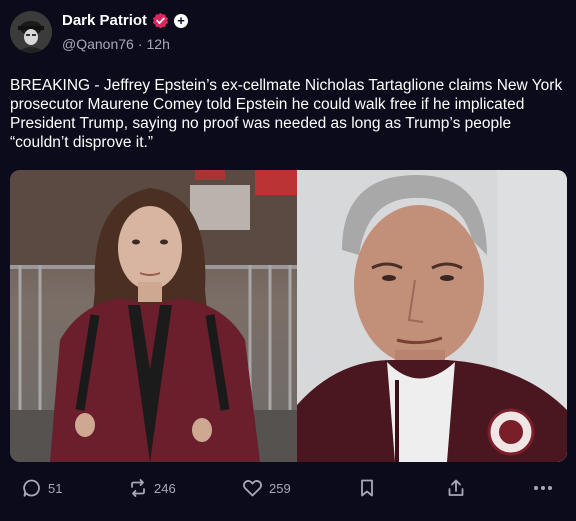 This screenshot has height=521, width=576. I want to click on bookmark-icon, so click(367, 488).